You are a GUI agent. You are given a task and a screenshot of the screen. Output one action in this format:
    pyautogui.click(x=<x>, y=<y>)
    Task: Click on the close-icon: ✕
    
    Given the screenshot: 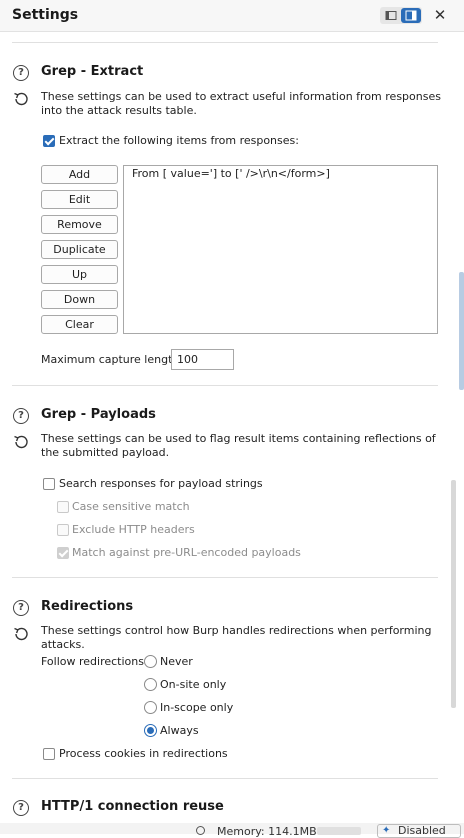 What is the action you would take?
    pyautogui.click(x=440, y=15)
    